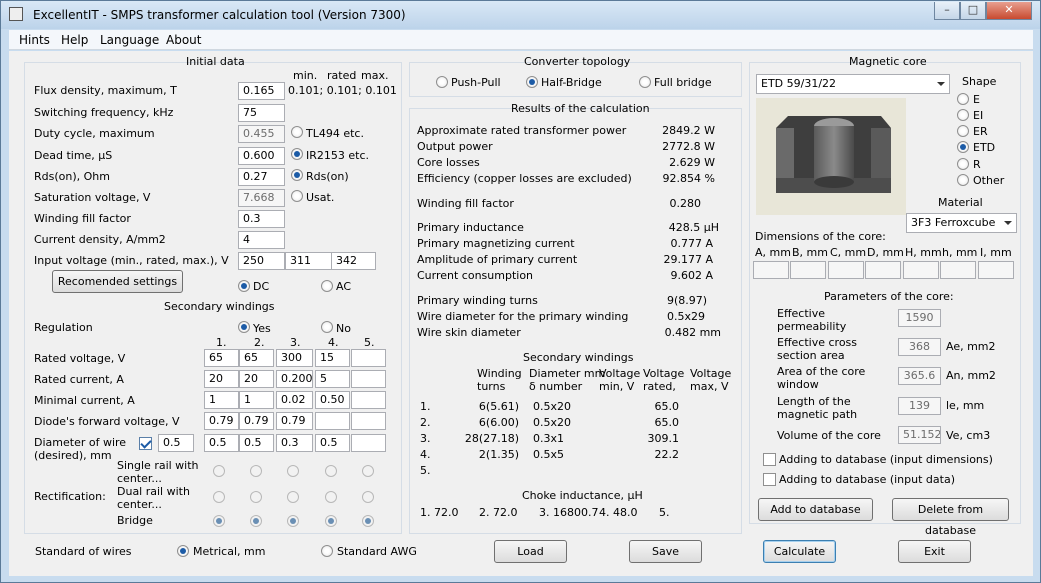 The height and width of the screenshot is (583, 1041). Describe the element at coordinates (769, 479) in the screenshot. I see `db-data-checkbox` at that location.